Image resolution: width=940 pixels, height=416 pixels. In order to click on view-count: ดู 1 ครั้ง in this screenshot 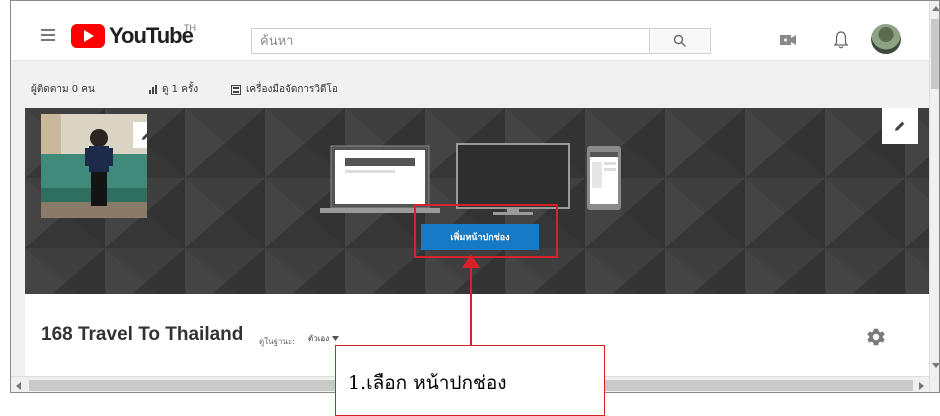, I will do `click(173, 89)`.